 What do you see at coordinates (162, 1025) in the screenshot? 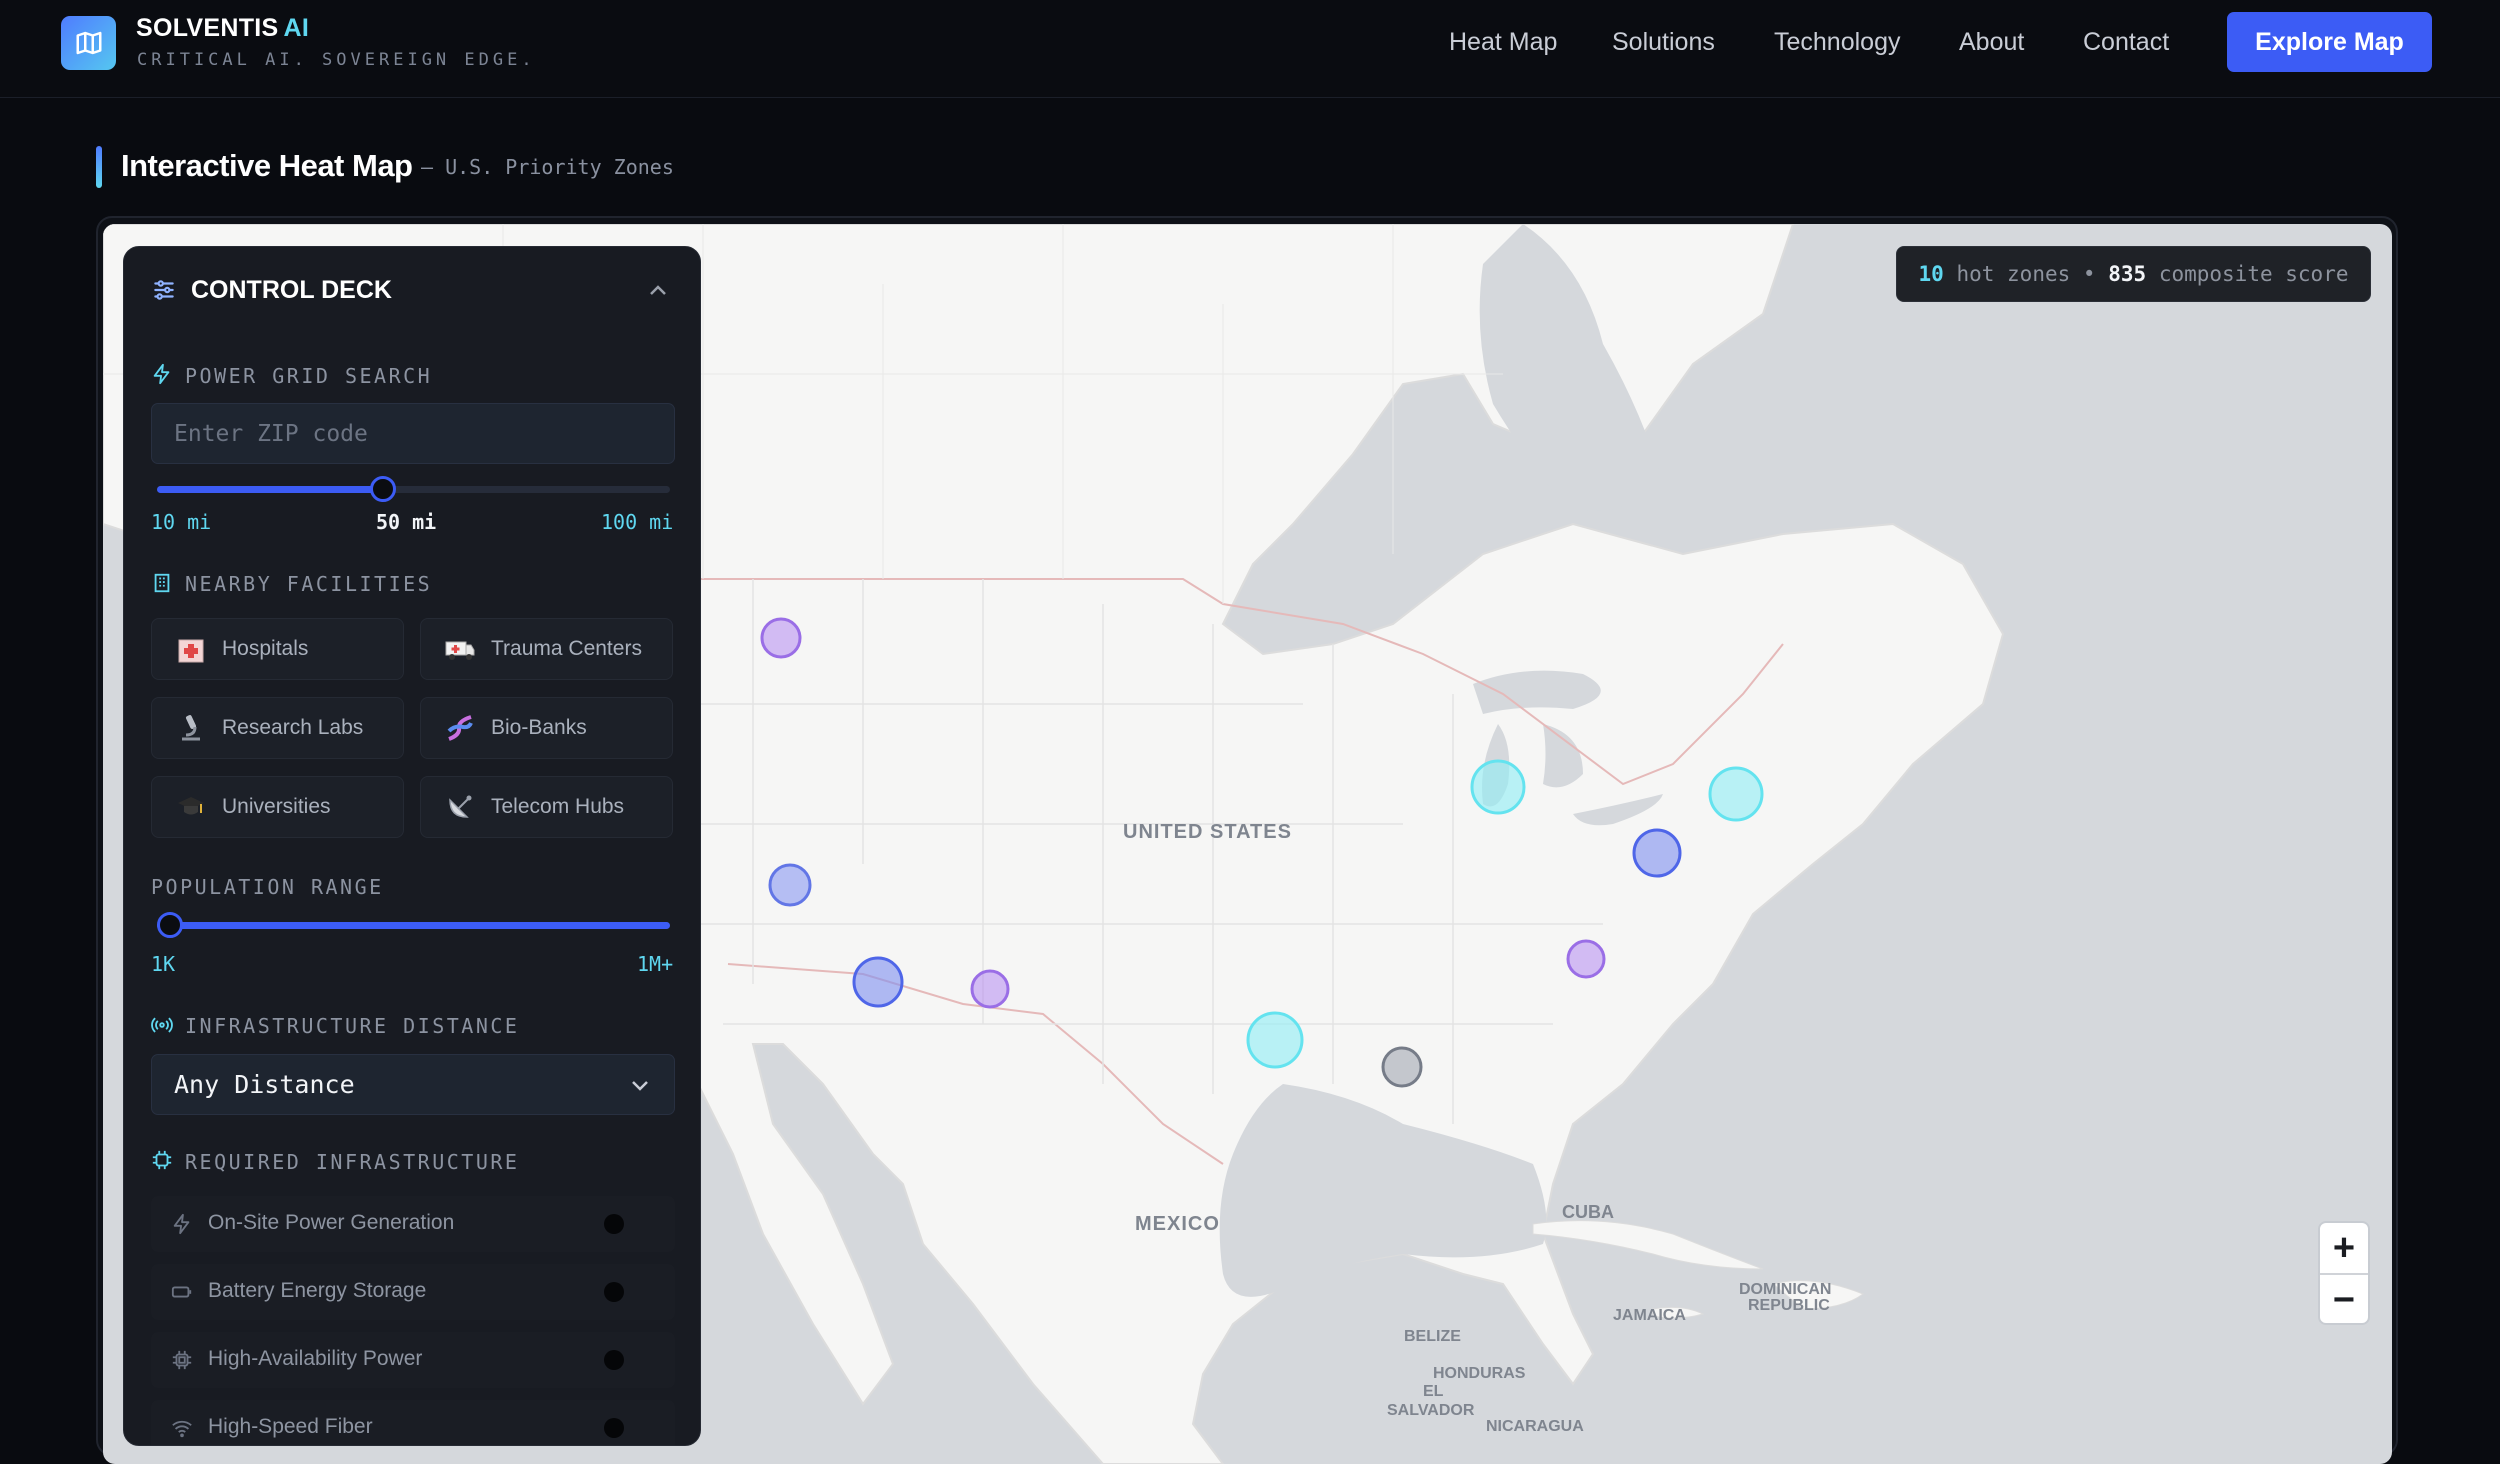
I see `signal-icon` at bounding box center [162, 1025].